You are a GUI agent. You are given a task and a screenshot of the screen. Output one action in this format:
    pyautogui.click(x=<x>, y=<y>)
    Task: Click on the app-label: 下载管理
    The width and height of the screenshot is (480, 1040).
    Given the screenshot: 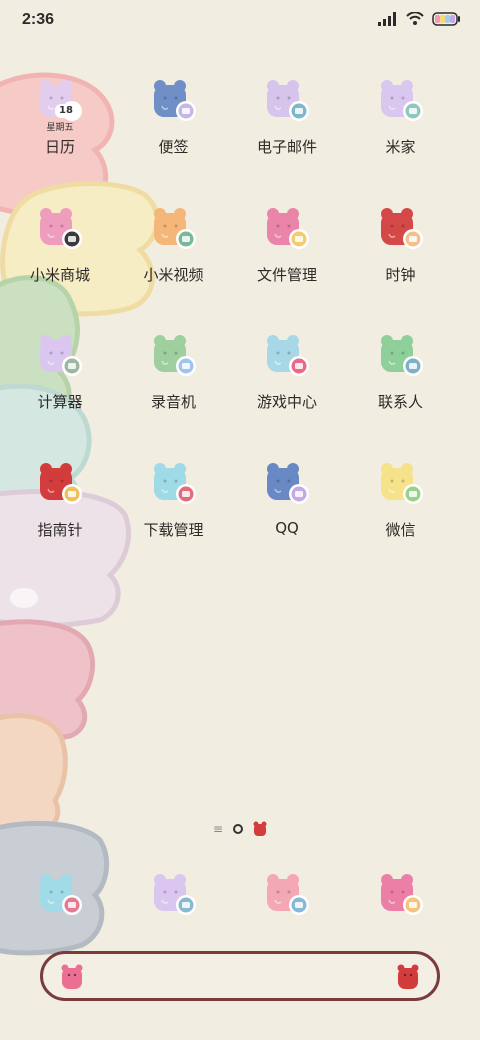 What is the action you would take?
    pyautogui.click(x=173, y=529)
    